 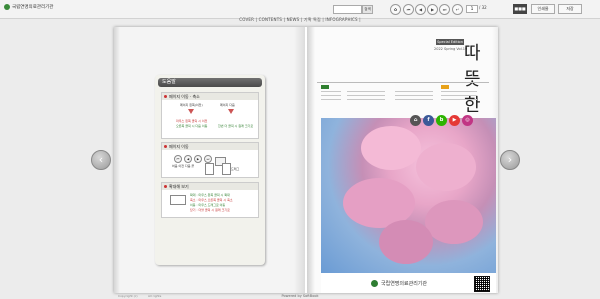 I want to click on divider, so click(x=403, y=82).